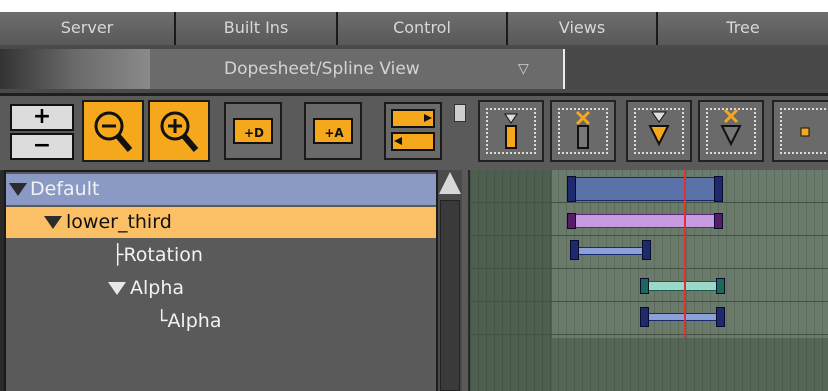  I want to click on scroll-thumb, so click(450, 295).